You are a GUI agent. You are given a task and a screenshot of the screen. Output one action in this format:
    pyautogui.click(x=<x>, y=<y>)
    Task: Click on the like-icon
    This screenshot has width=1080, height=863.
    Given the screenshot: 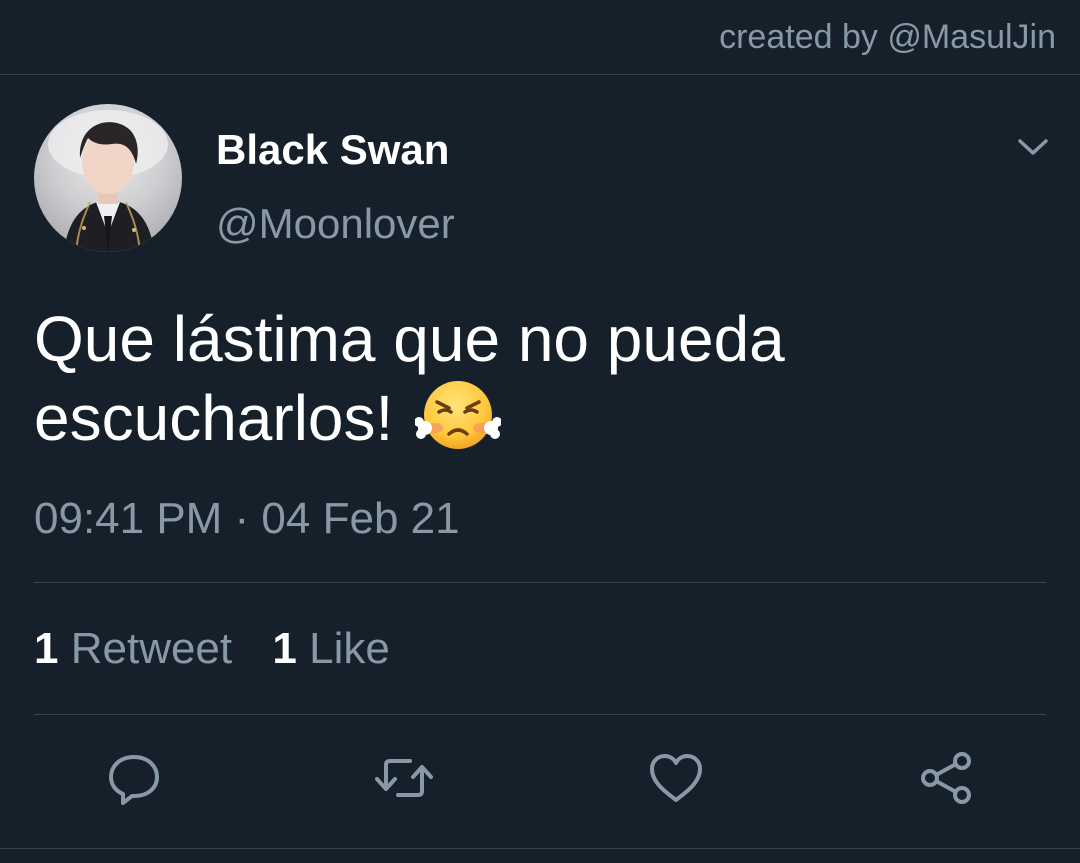 What is the action you would take?
    pyautogui.click(x=676, y=778)
    